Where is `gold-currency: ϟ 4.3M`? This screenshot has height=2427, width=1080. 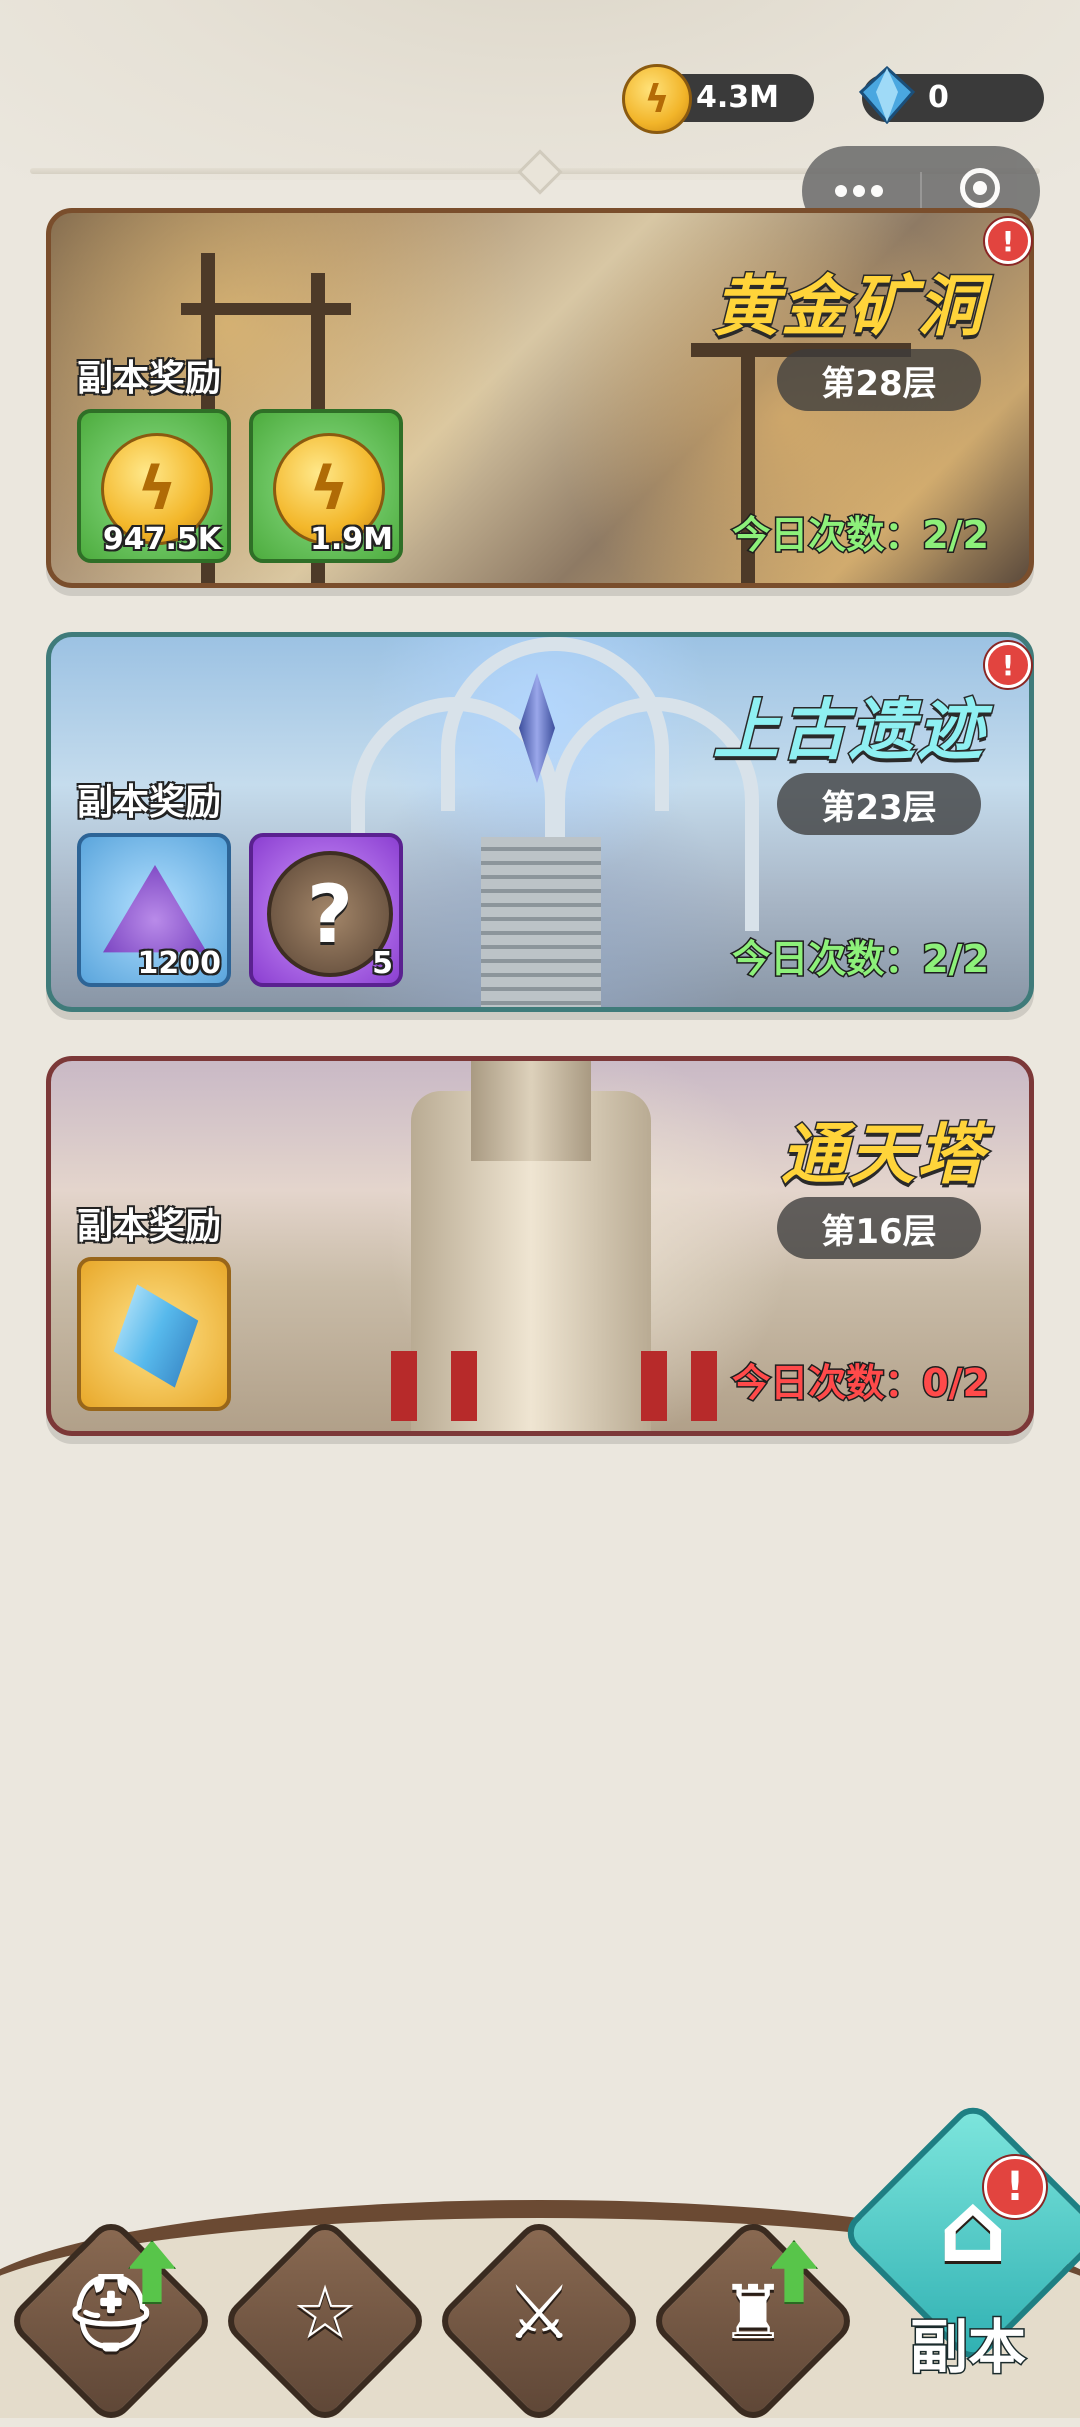
gold-currency: ϟ 4.3M is located at coordinates (718, 99).